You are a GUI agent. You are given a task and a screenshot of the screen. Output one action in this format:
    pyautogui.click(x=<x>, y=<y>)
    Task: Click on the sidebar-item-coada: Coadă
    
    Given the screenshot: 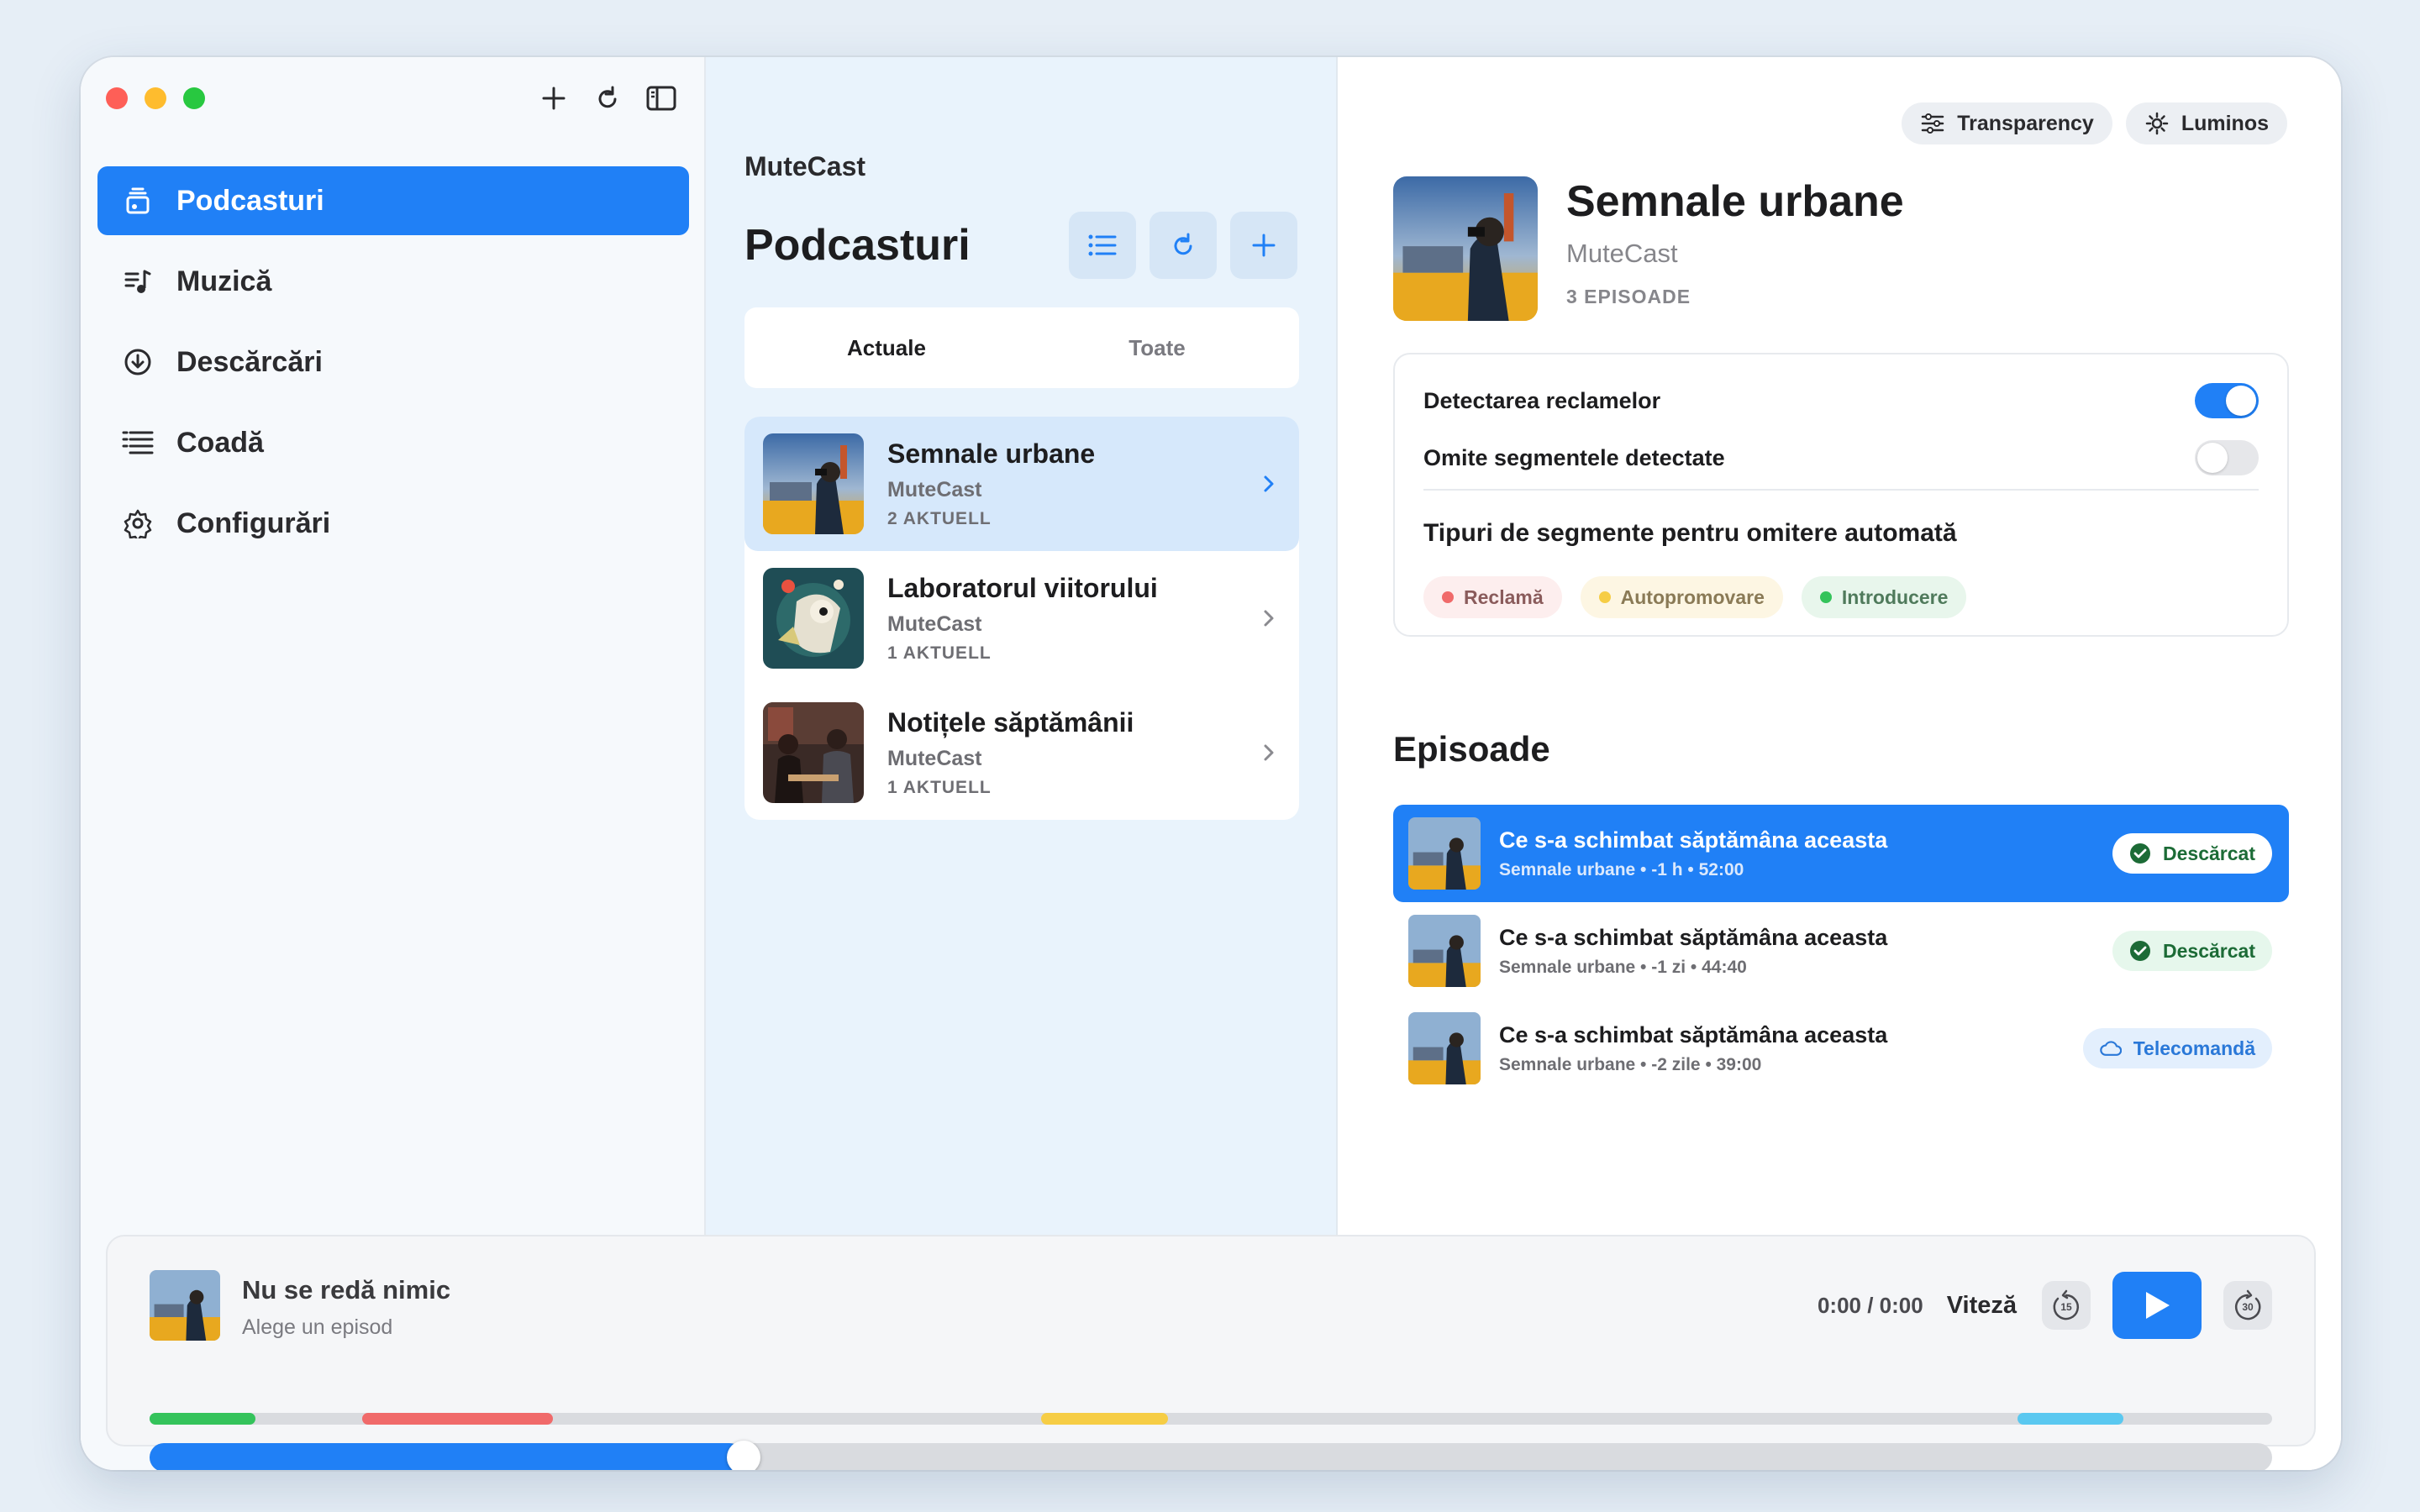 What is the action you would take?
    pyautogui.click(x=393, y=442)
    